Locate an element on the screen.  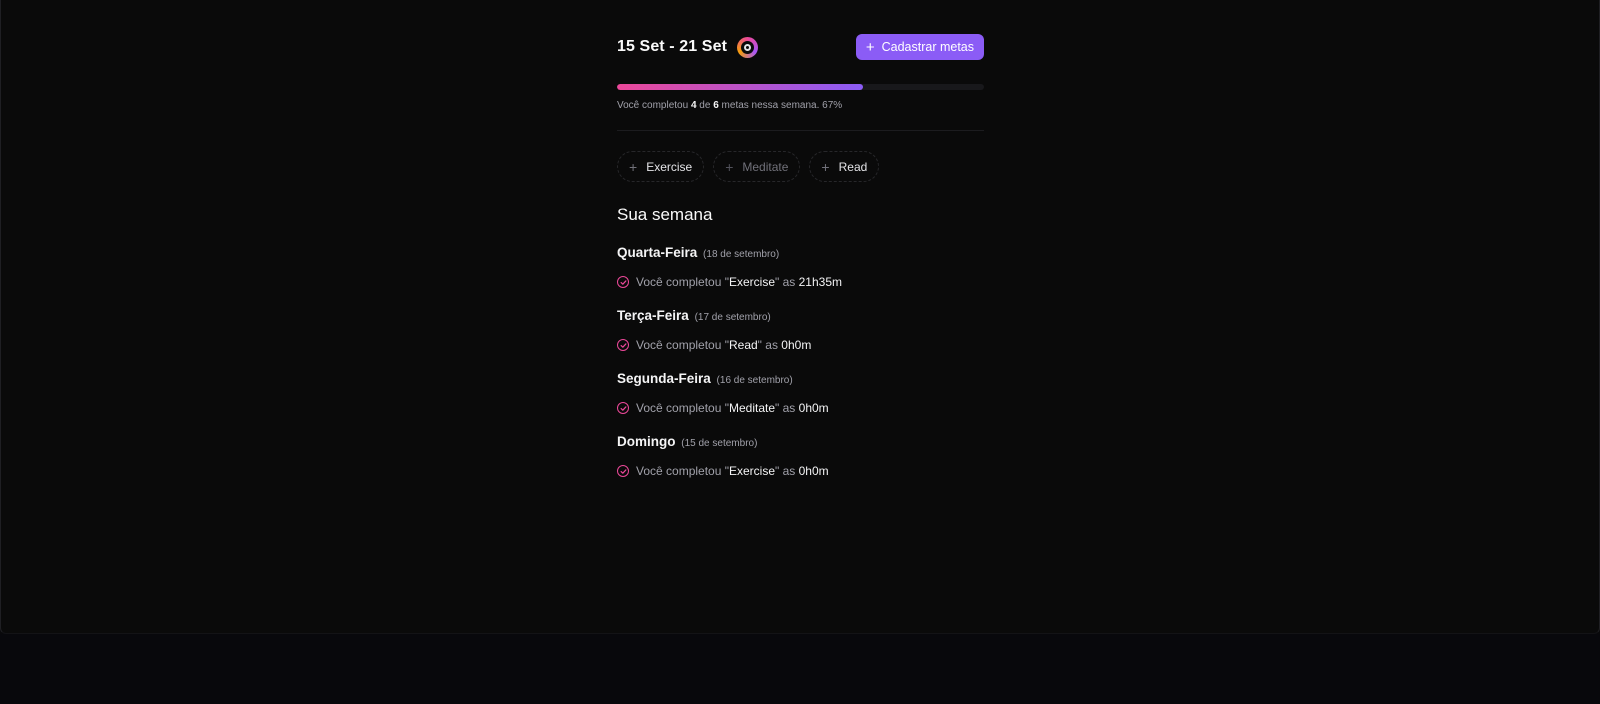
completion-entry: Você completou "Meditate" as 0h0m is located at coordinates (800, 408).